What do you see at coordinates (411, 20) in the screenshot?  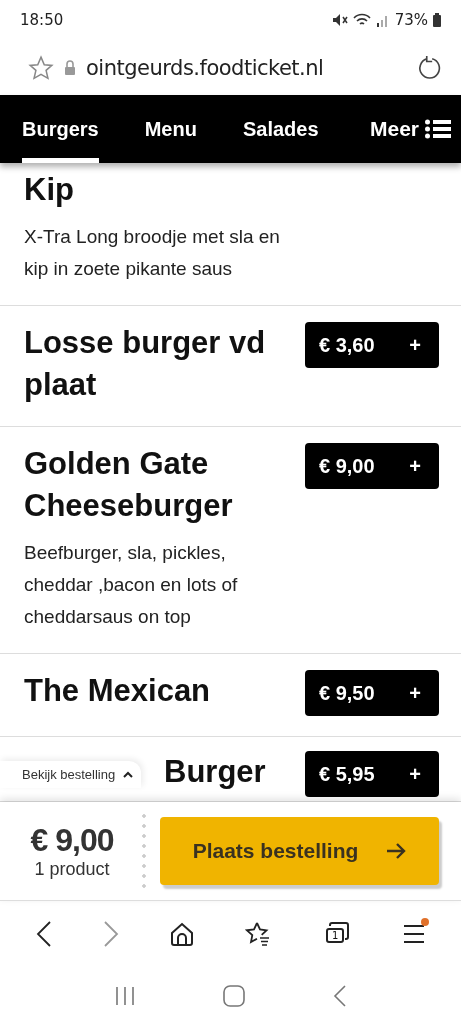 I see `battery-percent: 73%` at bounding box center [411, 20].